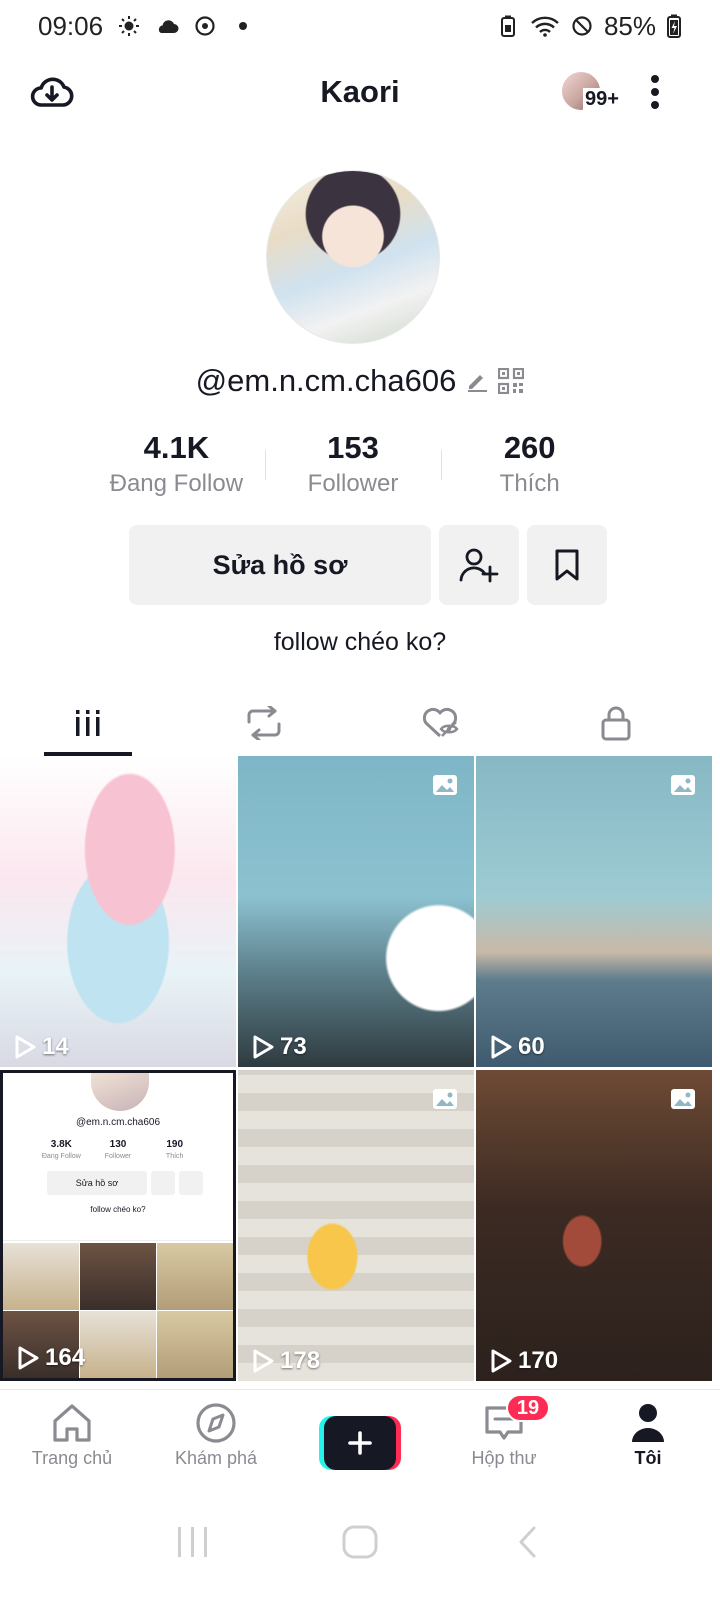  What do you see at coordinates (440, 723) in the screenshot?
I see `tab-liked` at bounding box center [440, 723].